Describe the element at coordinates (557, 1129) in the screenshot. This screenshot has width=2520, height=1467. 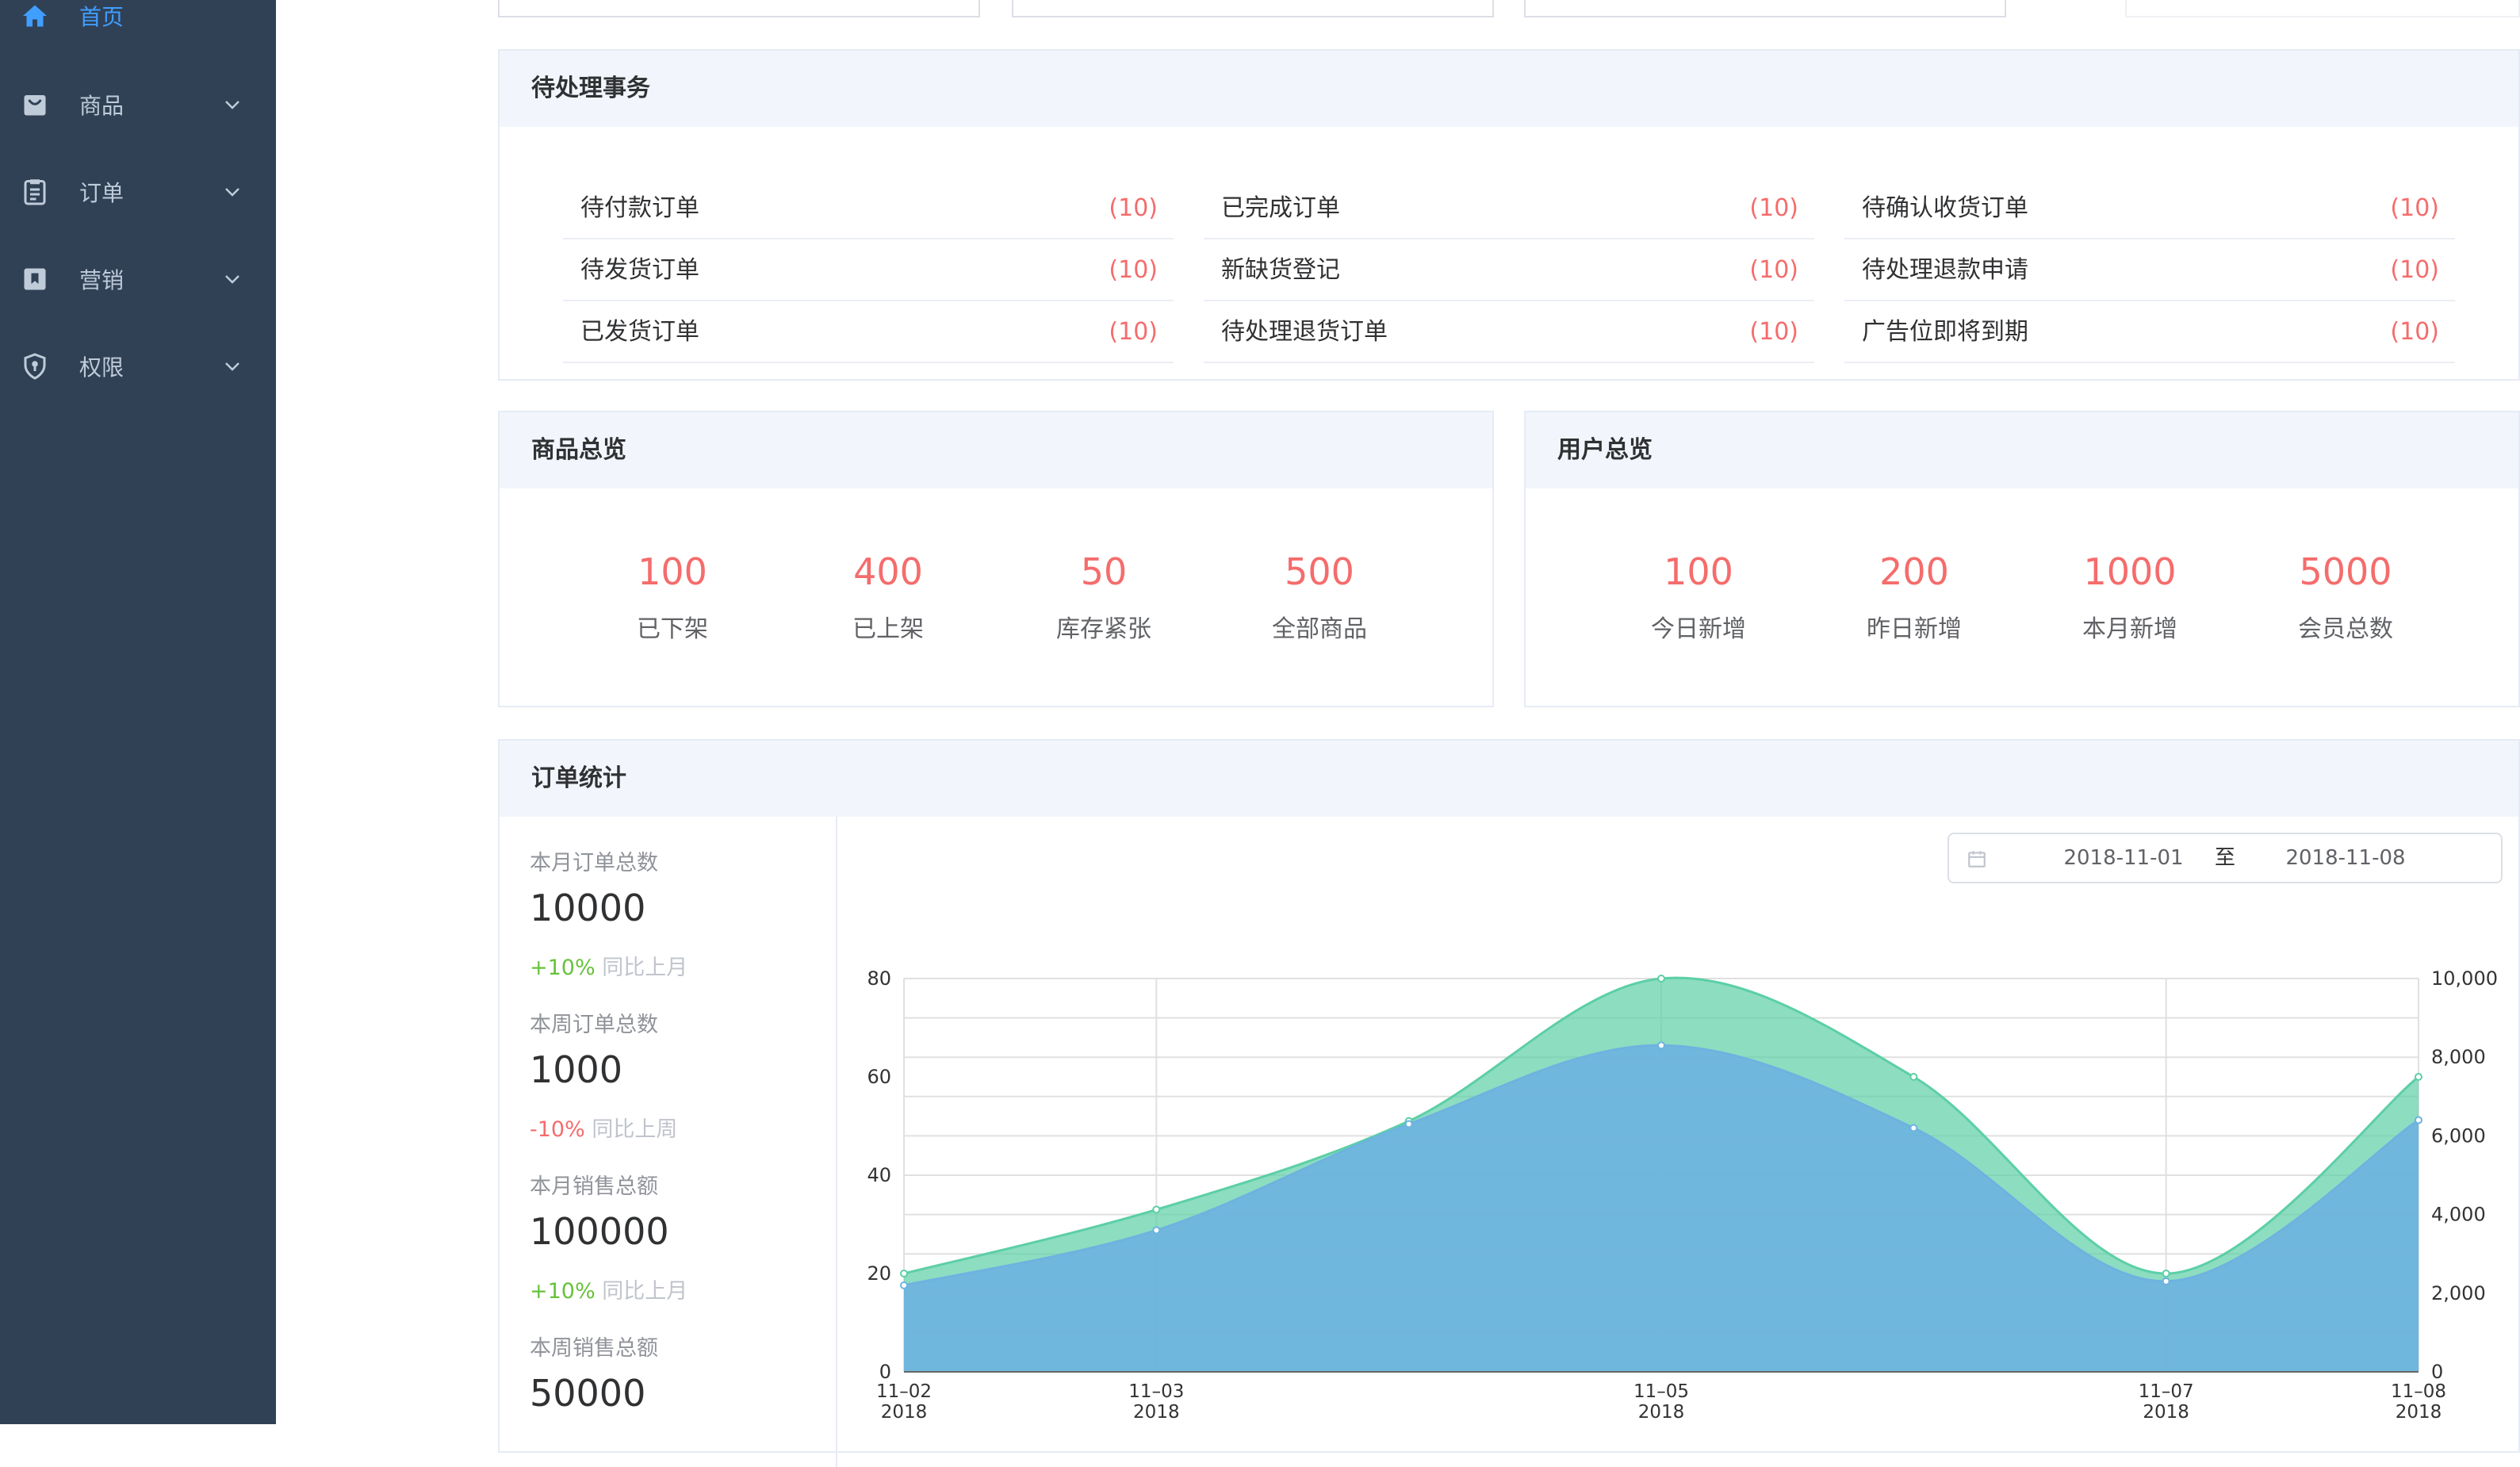
I see `stat-change-percent: -10%` at that location.